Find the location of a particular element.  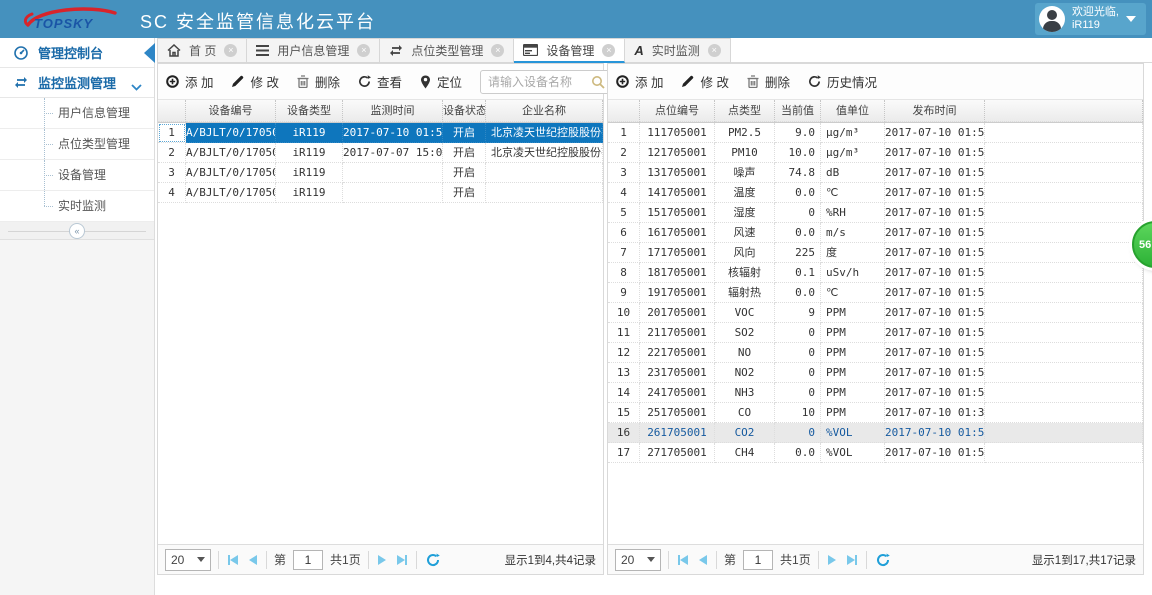

menu-icon is located at coordinates (263, 50).